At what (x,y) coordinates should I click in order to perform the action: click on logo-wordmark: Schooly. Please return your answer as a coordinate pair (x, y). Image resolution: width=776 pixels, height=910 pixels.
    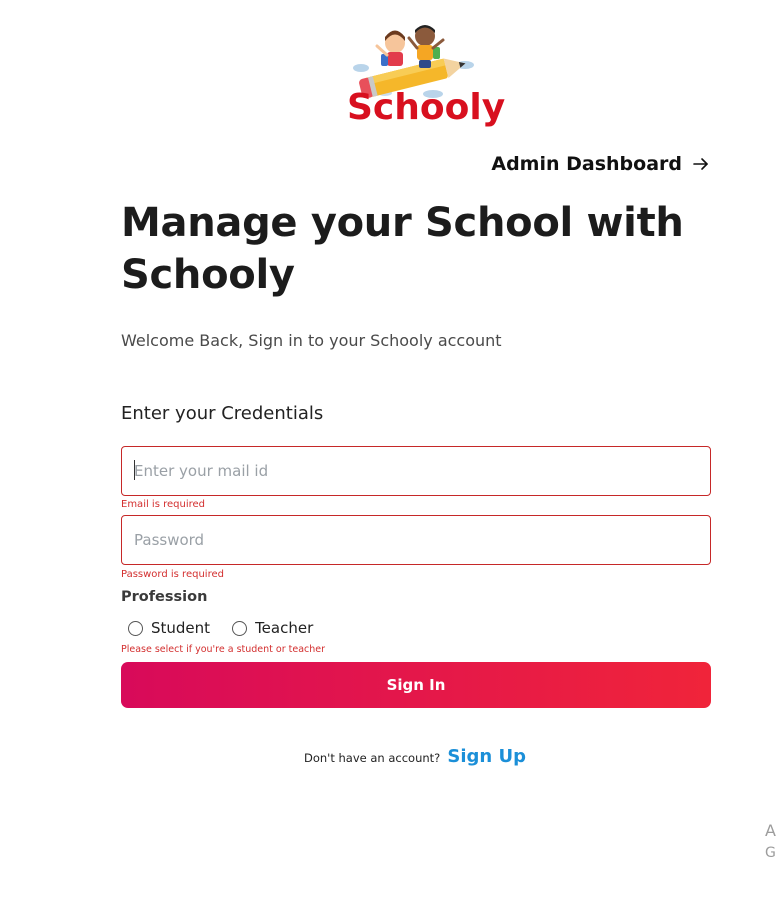
    Looking at the image, I should click on (426, 107).